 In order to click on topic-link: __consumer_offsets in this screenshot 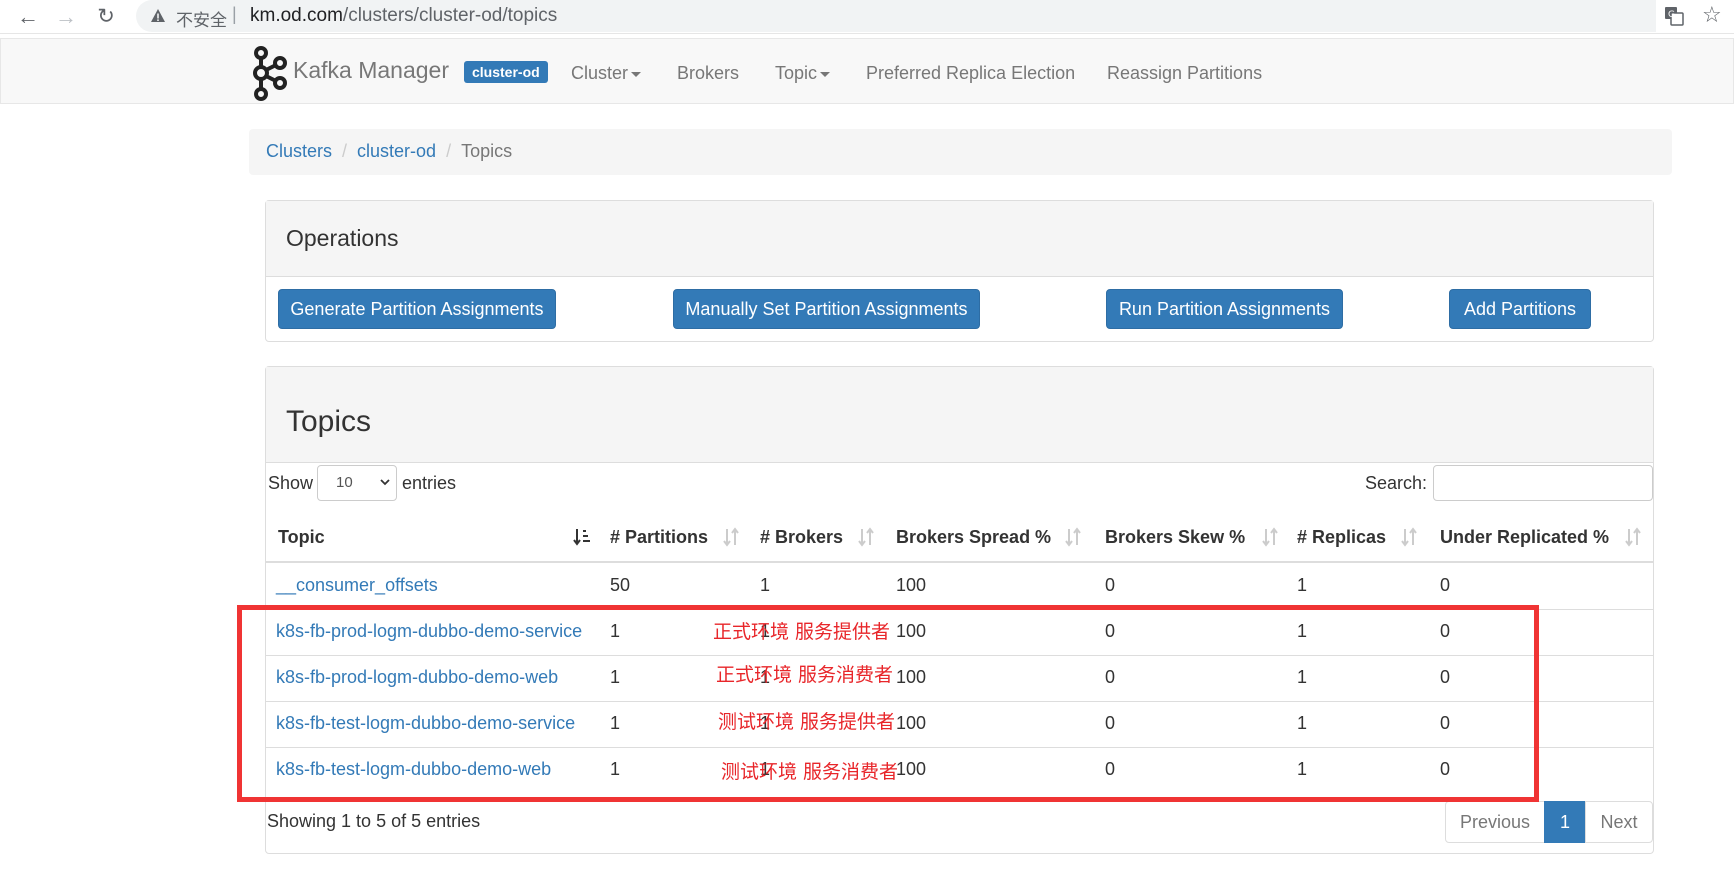, I will do `click(357, 585)`.